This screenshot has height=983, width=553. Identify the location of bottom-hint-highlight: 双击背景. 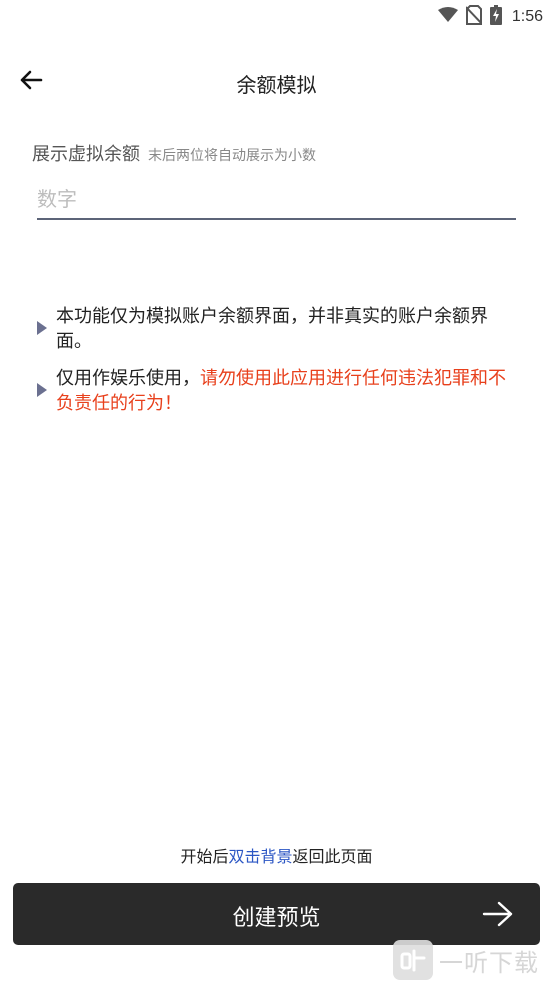
(260, 856).